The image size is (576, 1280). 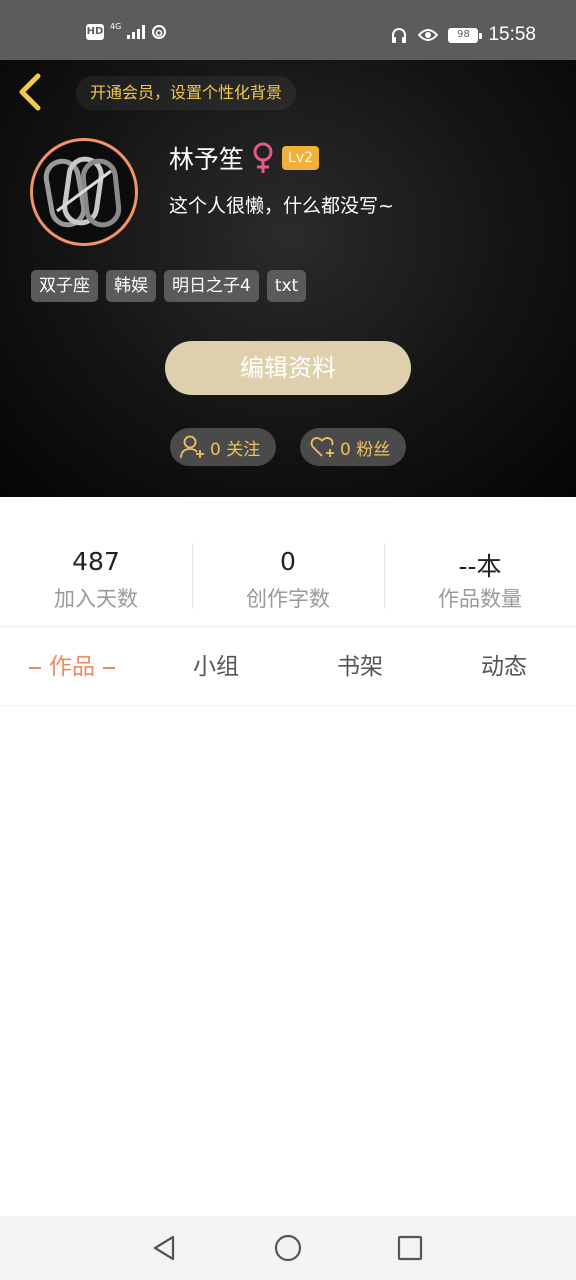 I want to click on fans-button: 0 粉丝, so click(x=353, y=447).